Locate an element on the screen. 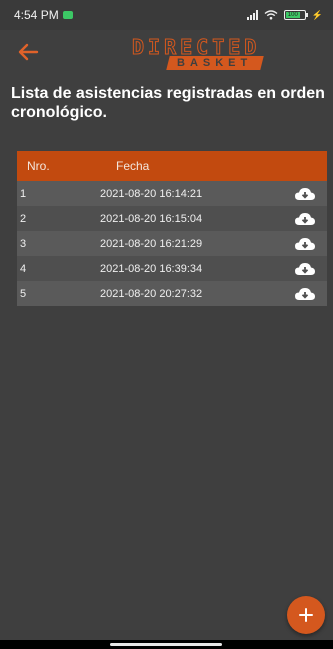 This screenshot has width=333, height=649. cell-fecha: 2021-08-20 16:14:21 is located at coordinates (151, 193).